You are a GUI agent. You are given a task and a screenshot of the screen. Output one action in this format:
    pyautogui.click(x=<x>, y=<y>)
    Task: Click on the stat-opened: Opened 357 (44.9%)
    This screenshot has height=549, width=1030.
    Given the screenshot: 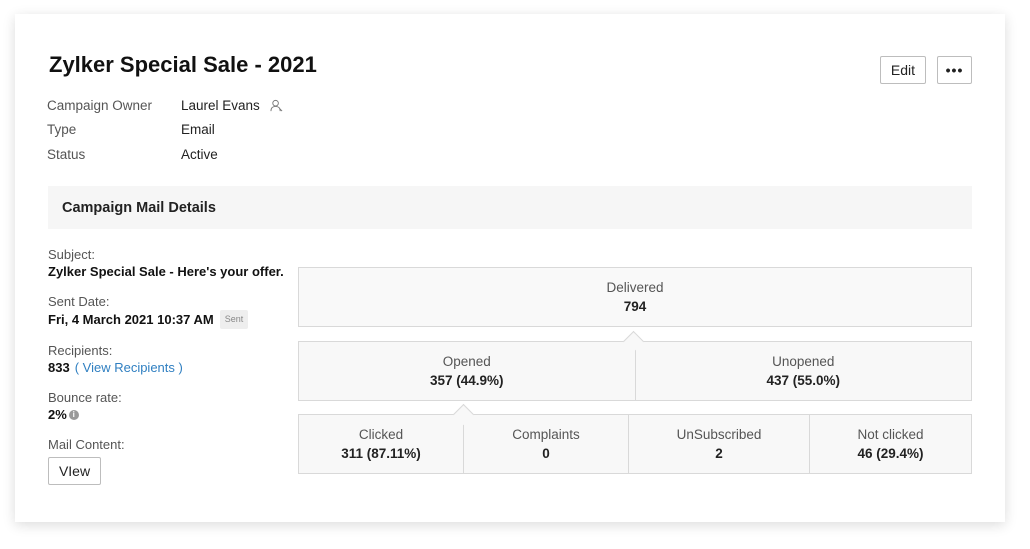 What is the action you would take?
    pyautogui.click(x=467, y=371)
    